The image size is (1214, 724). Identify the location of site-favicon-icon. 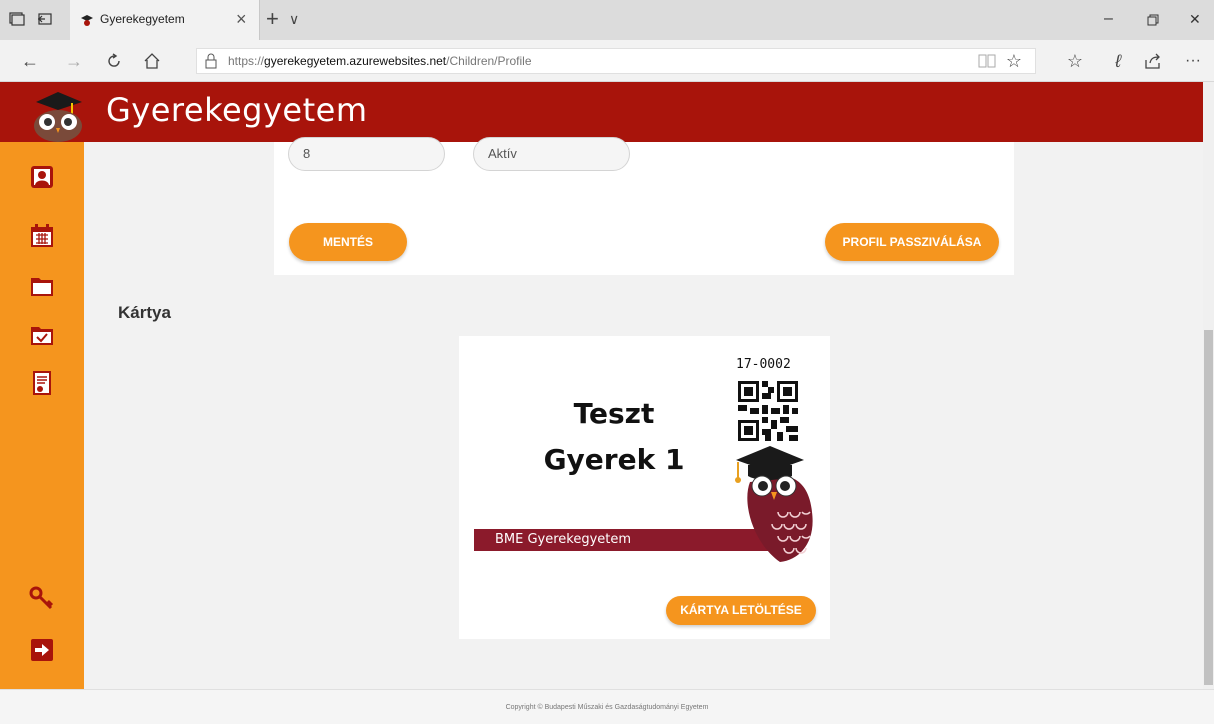
(87, 20).